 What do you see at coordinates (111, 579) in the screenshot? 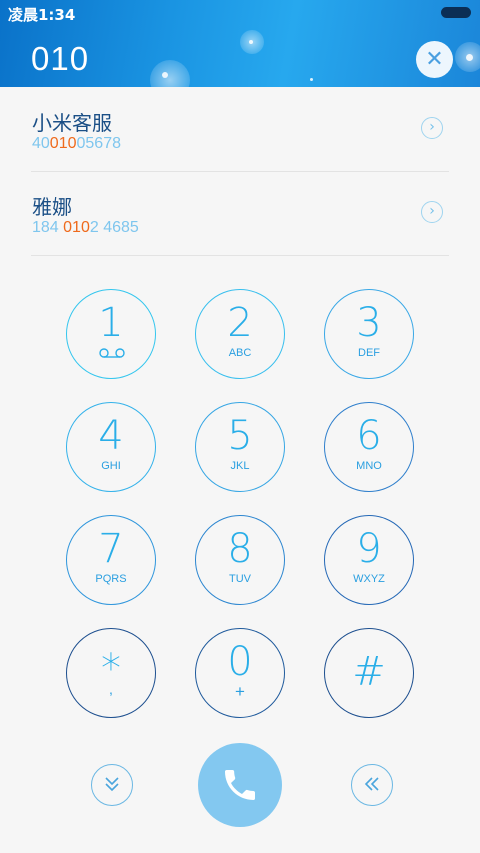
I see `key-letters: PQRS` at bounding box center [111, 579].